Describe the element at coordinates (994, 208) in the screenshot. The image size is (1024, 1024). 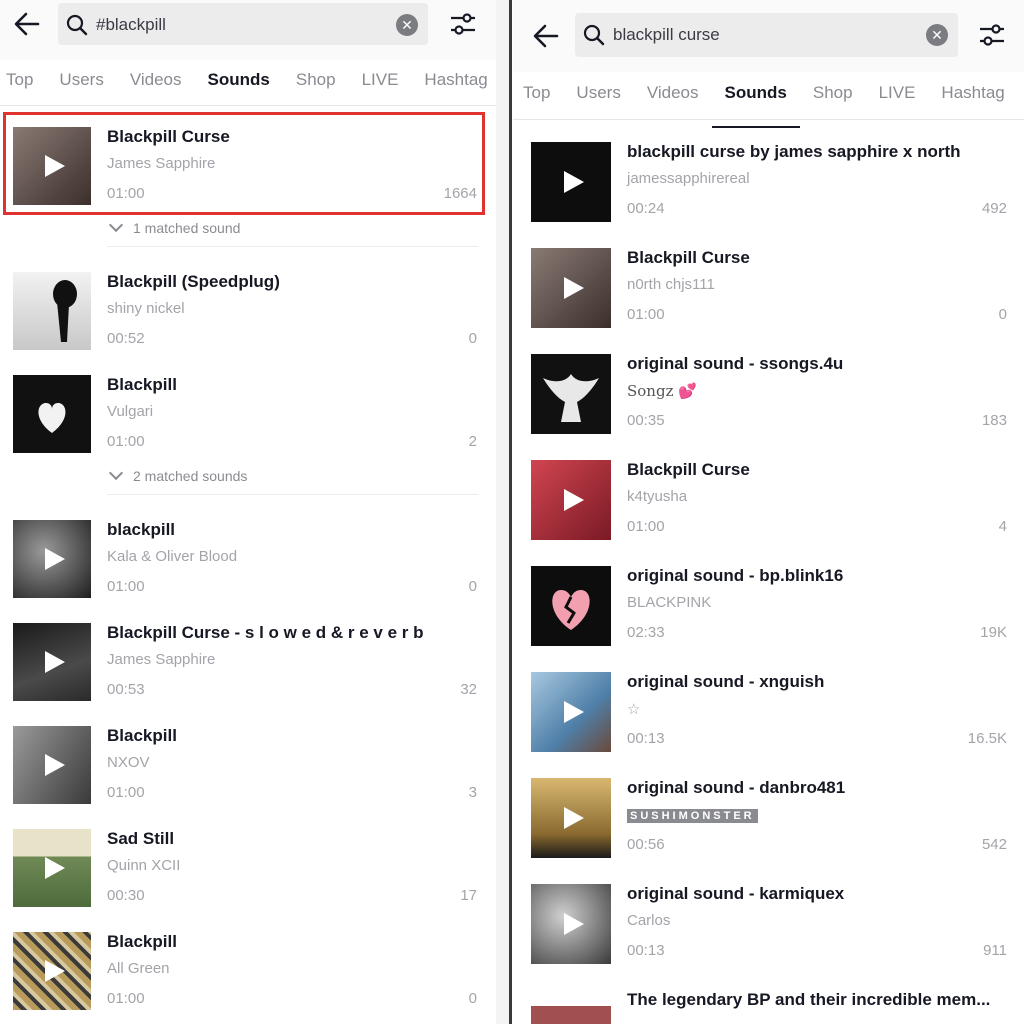
I see `sound-usage-count: 492` at that location.